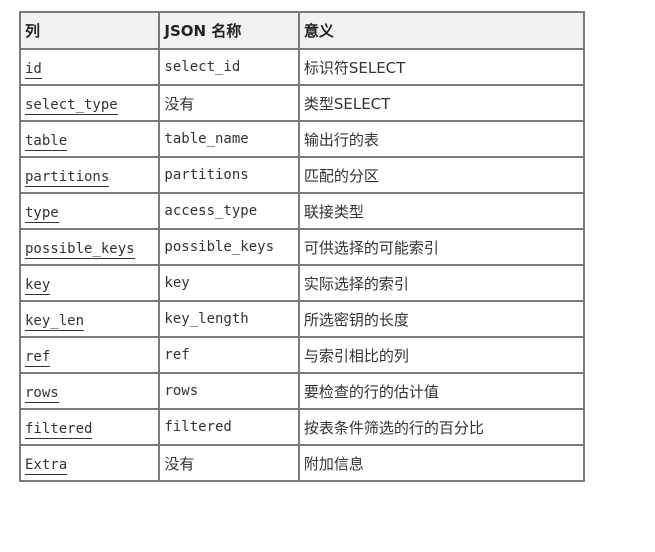  I want to click on meaning-cell: 输出行的表, so click(441, 139).